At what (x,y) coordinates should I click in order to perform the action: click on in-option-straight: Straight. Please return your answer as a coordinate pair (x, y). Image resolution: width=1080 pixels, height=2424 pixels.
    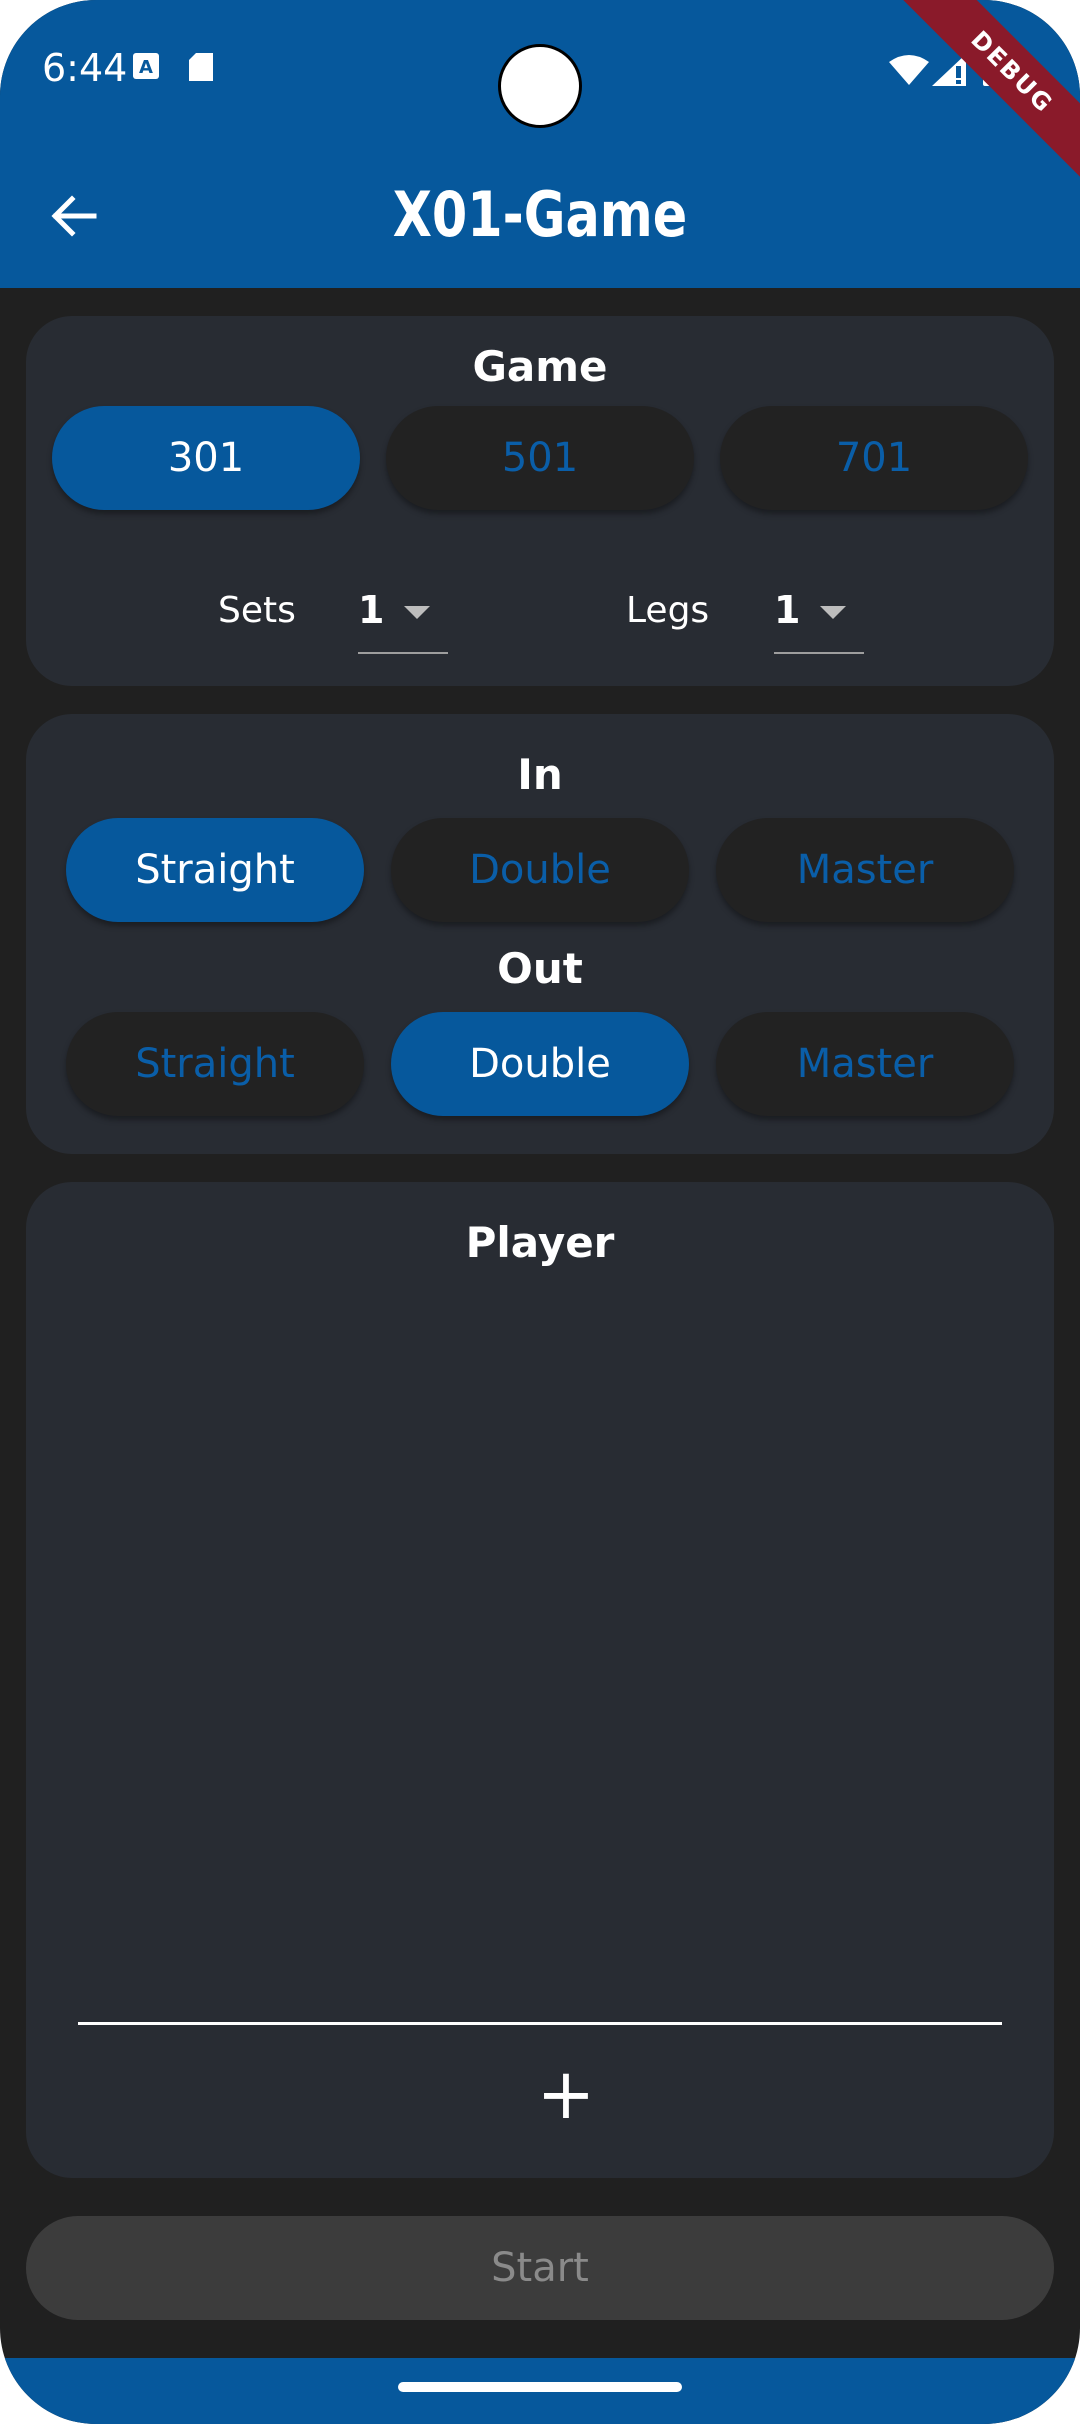
    Looking at the image, I should click on (215, 870).